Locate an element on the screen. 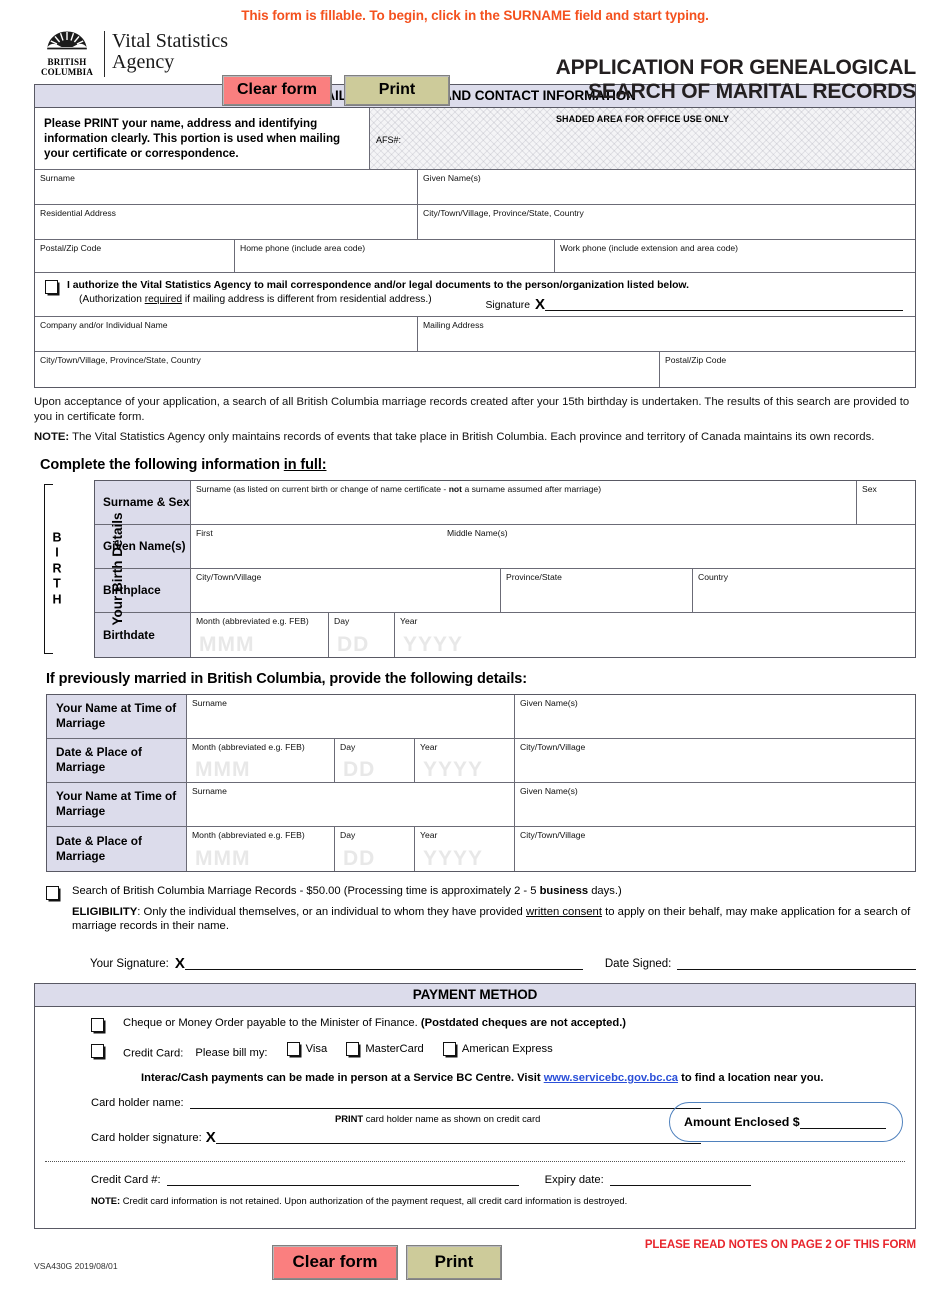  credit-card-number-row: Credit Card #: Expiry date: is located at coordinates (421, 1179).